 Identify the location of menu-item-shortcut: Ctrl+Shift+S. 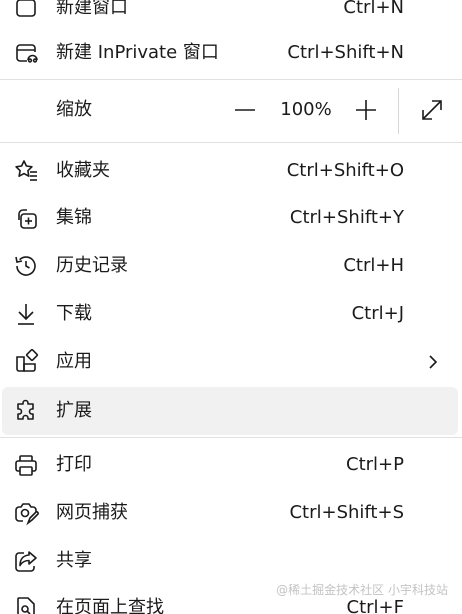
(346, 512).